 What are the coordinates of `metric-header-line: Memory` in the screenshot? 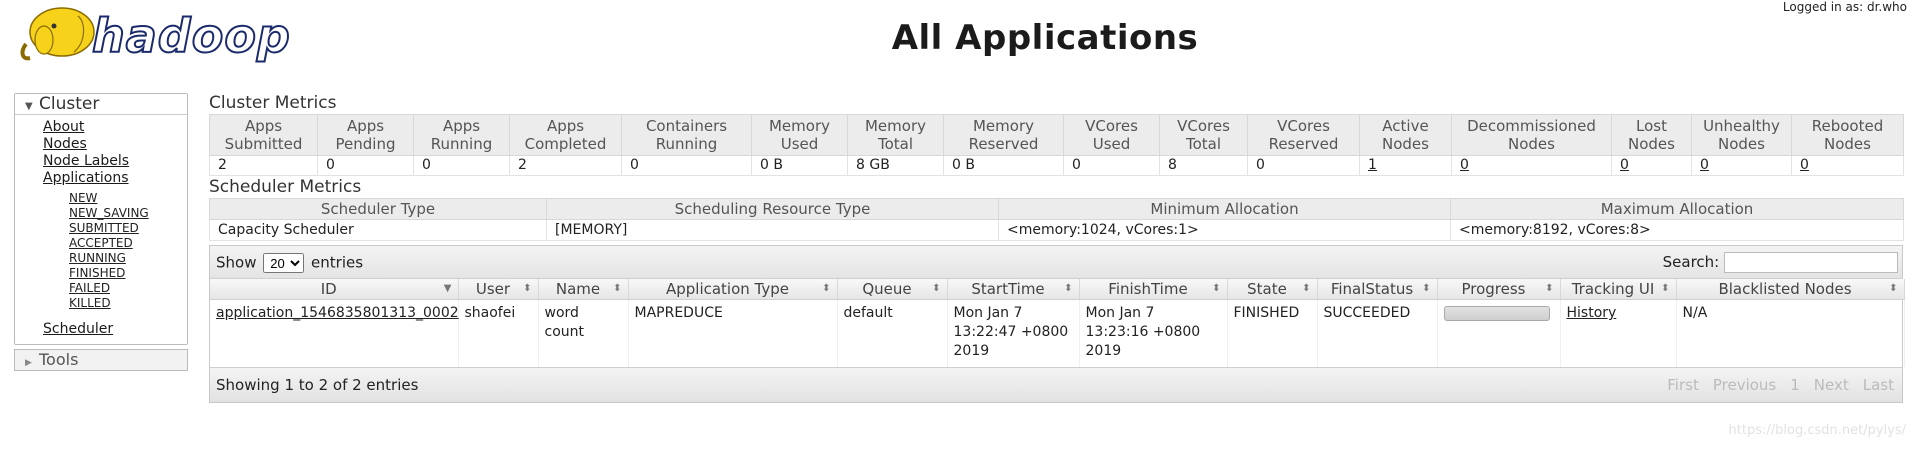 It's located at (1003, 126).